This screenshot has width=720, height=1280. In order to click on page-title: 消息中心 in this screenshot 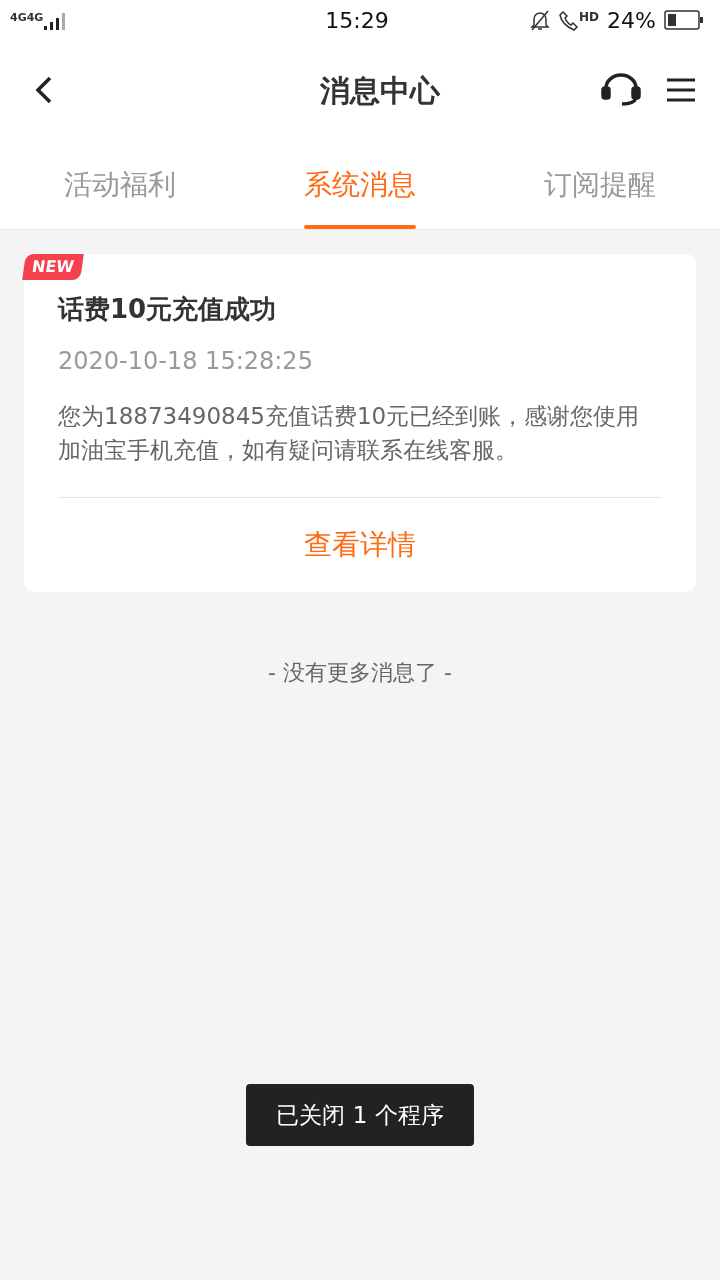, I will do `click(379, 90)`.